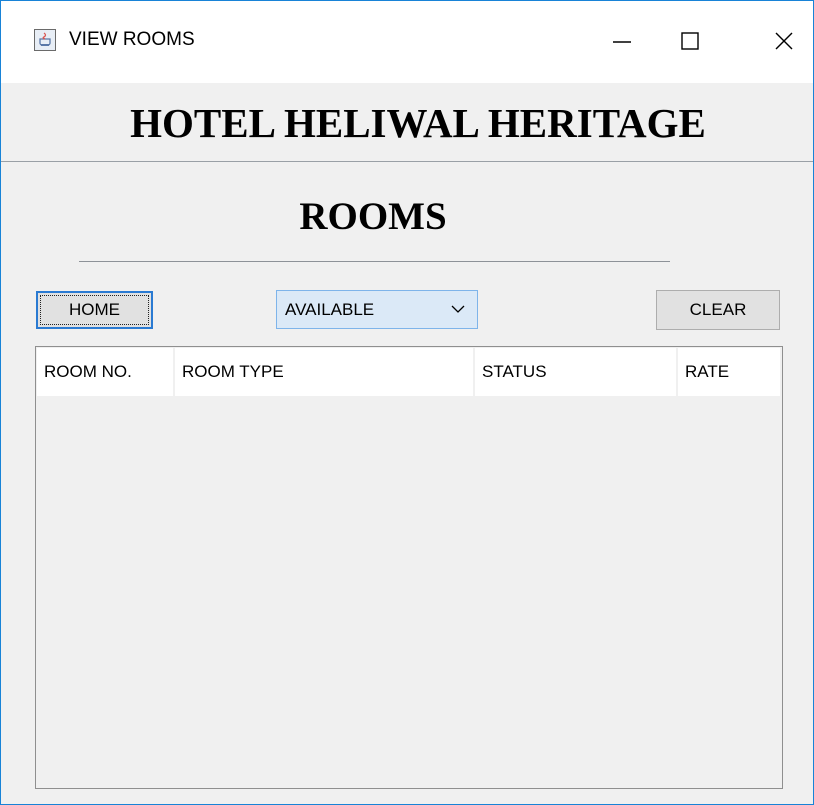 The height and width of the screenshot is (805, 814). What do you see at coordinates (330, 309) in the screenshot?
I see `status-filter-value: AVAILABLE` at bounding box center [330, 309].